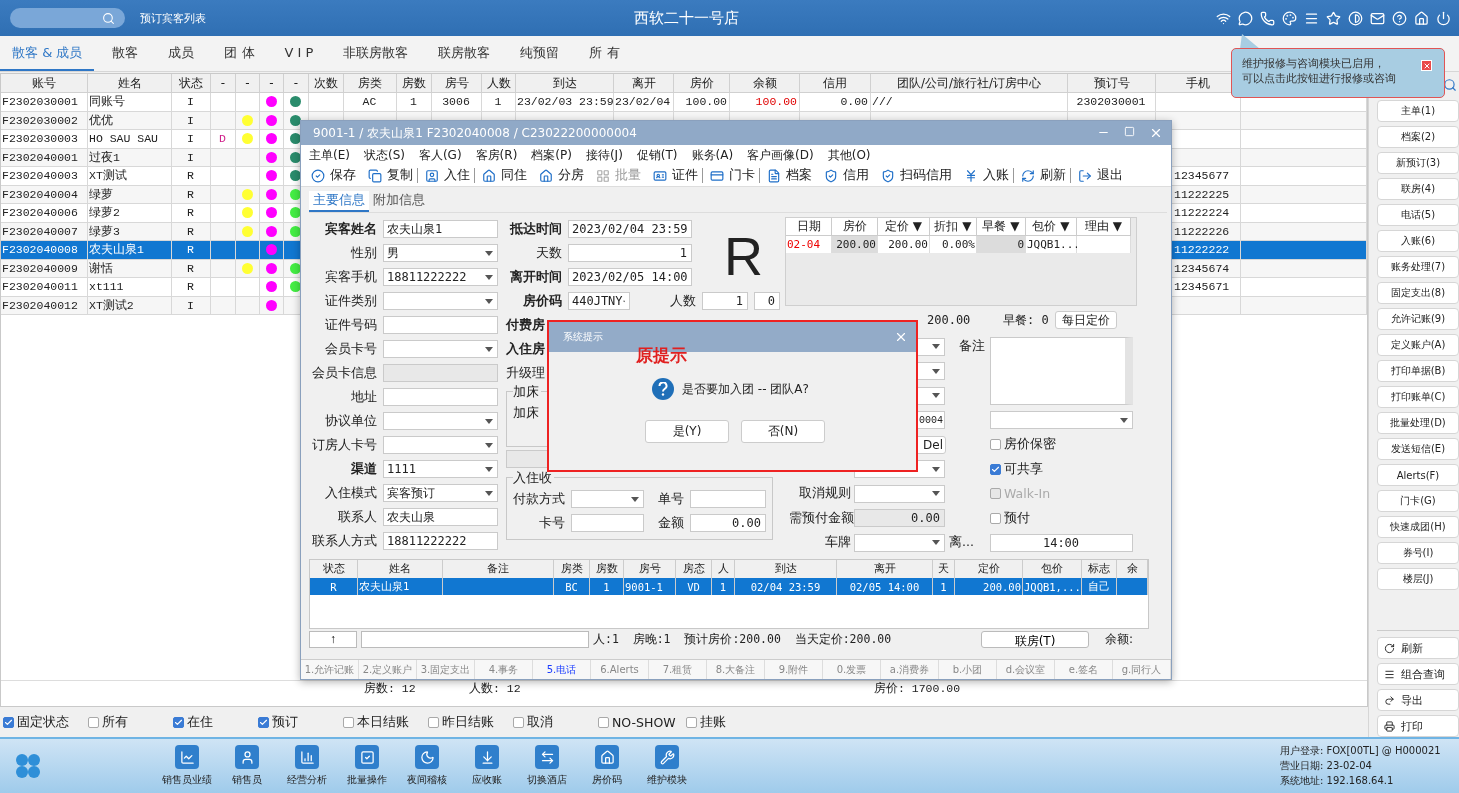  I want to click on field-label: 宾客姓名, so click(350, 229).